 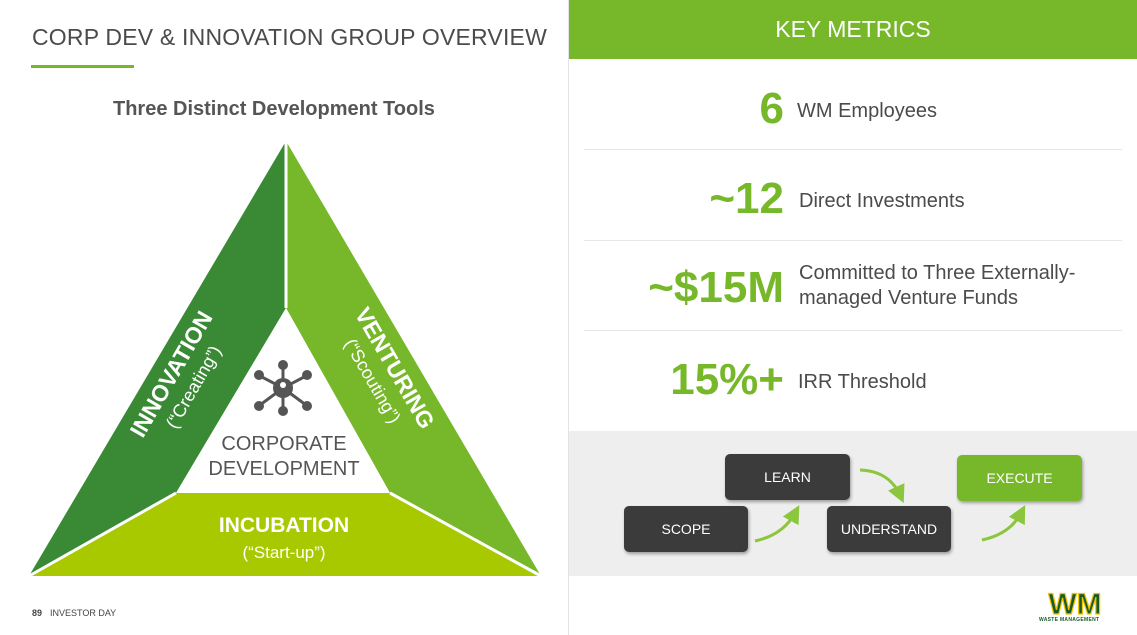 What do you see at coordinates (1069, 620) in the screenshot?
I see `logo-subtext: WASTE MANAGEMENT` at bounding box center [1069, 620].